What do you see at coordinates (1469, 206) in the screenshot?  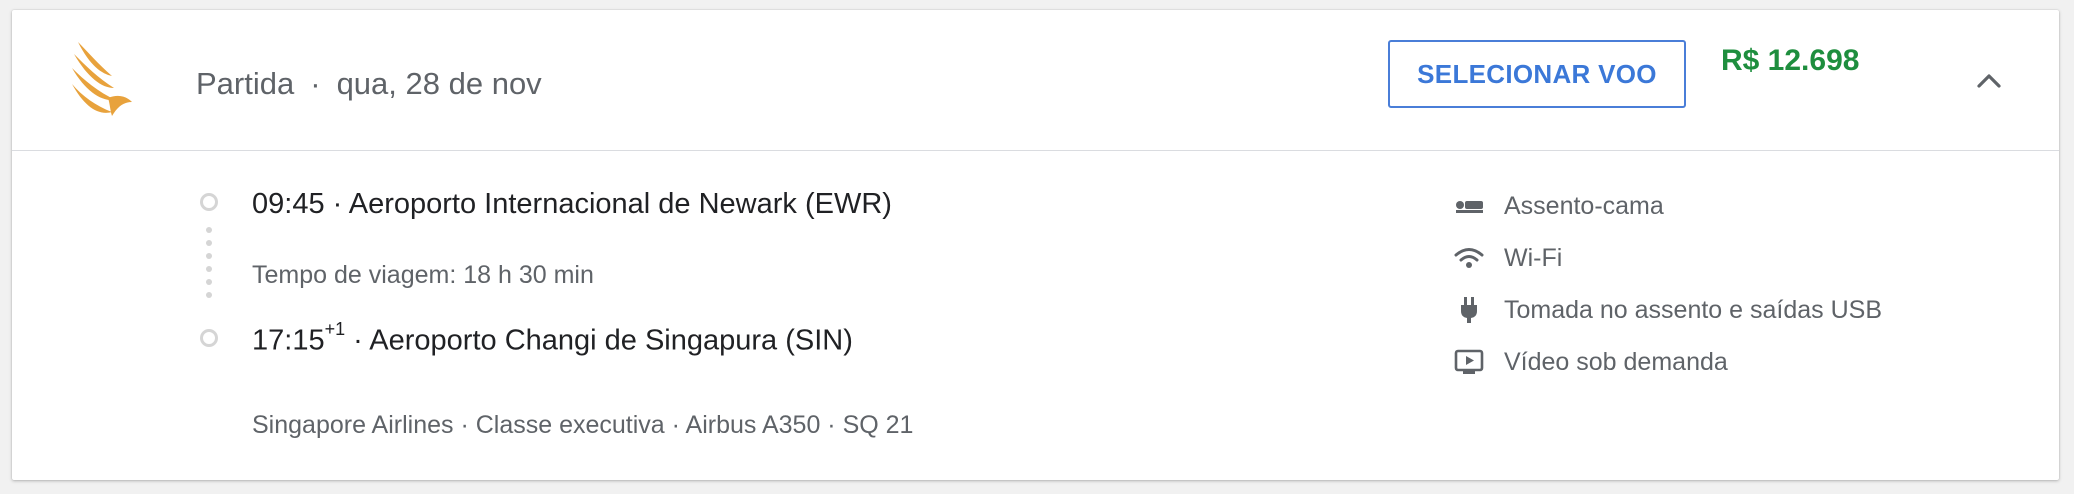 I see `lie-flat-seat-icon` at bounding box center [1469, 206].